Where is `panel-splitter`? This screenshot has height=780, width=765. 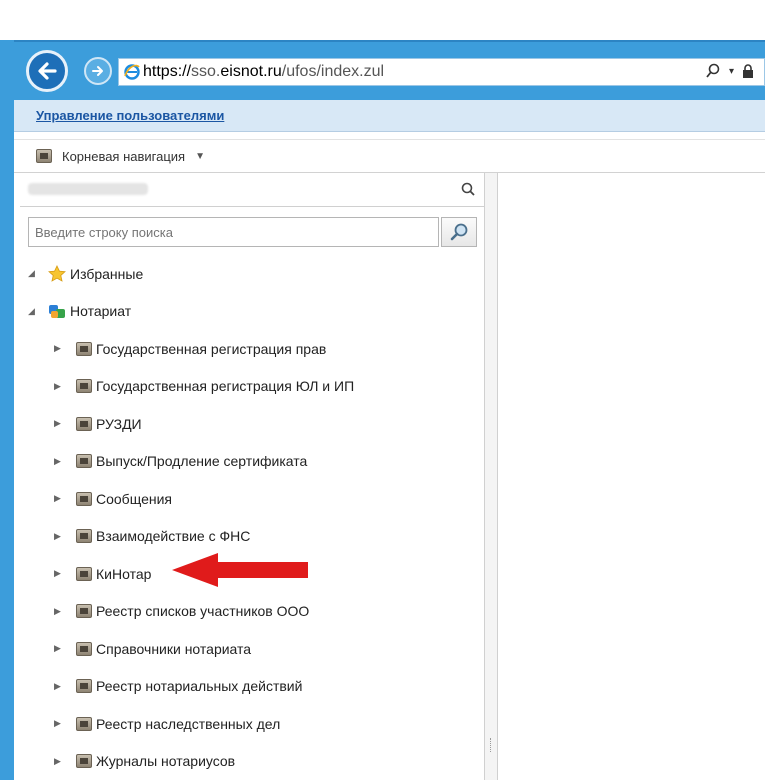
panel-splitter is located at coordinates (491, 476).